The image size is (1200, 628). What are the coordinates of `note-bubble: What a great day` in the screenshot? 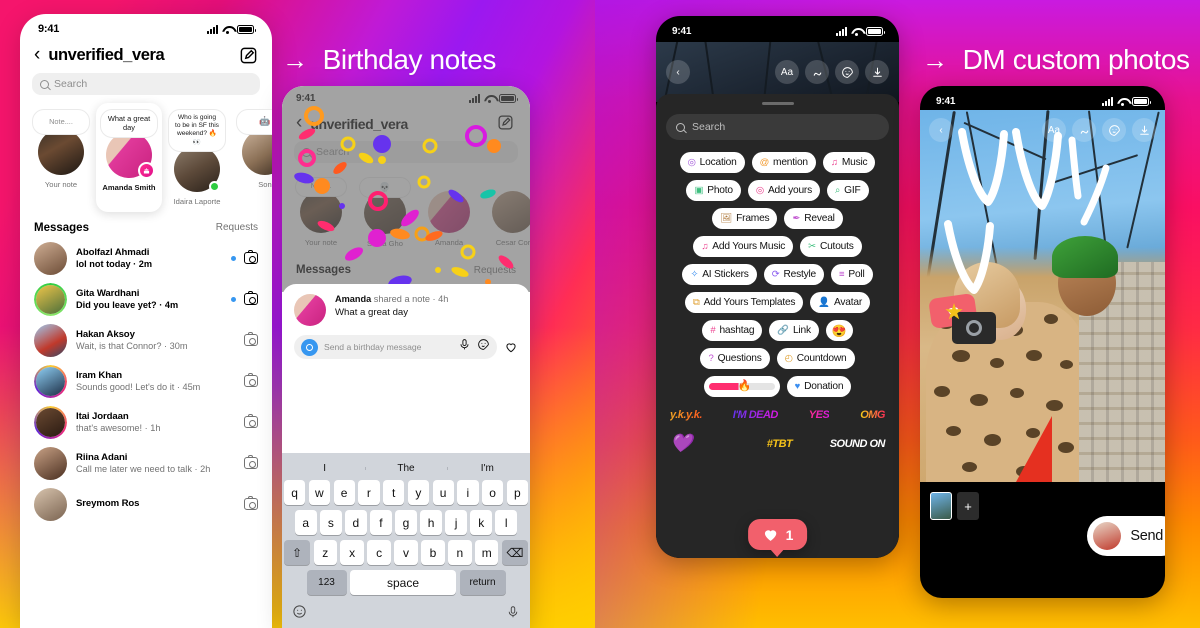 It's located at (129, 123).